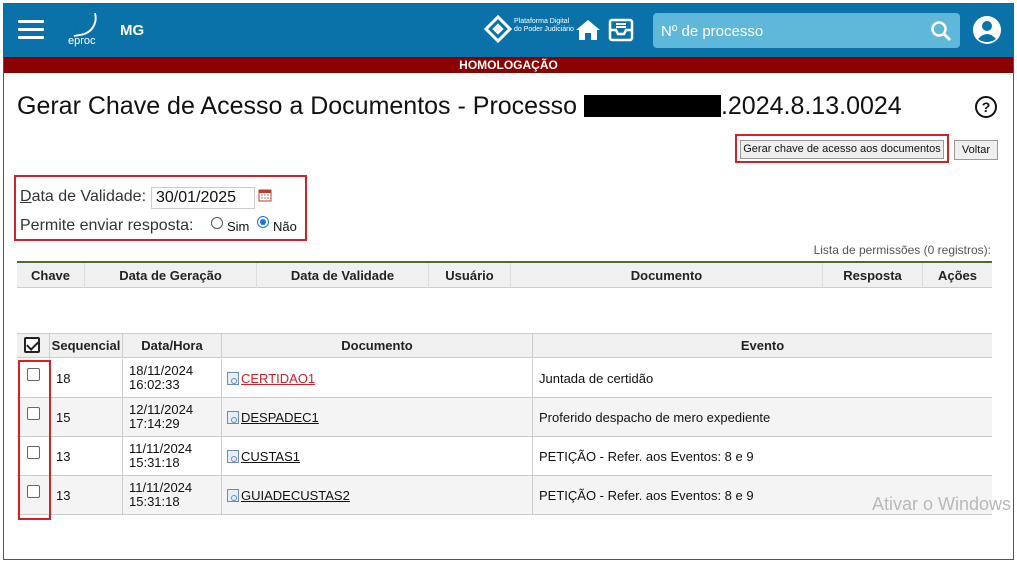 The height and width of the screenshot is (563, 1017). What do you see at coordinates (217, 223) in the screenshot?
I see `reply-yes-radio` at bounding box center [217, 223].